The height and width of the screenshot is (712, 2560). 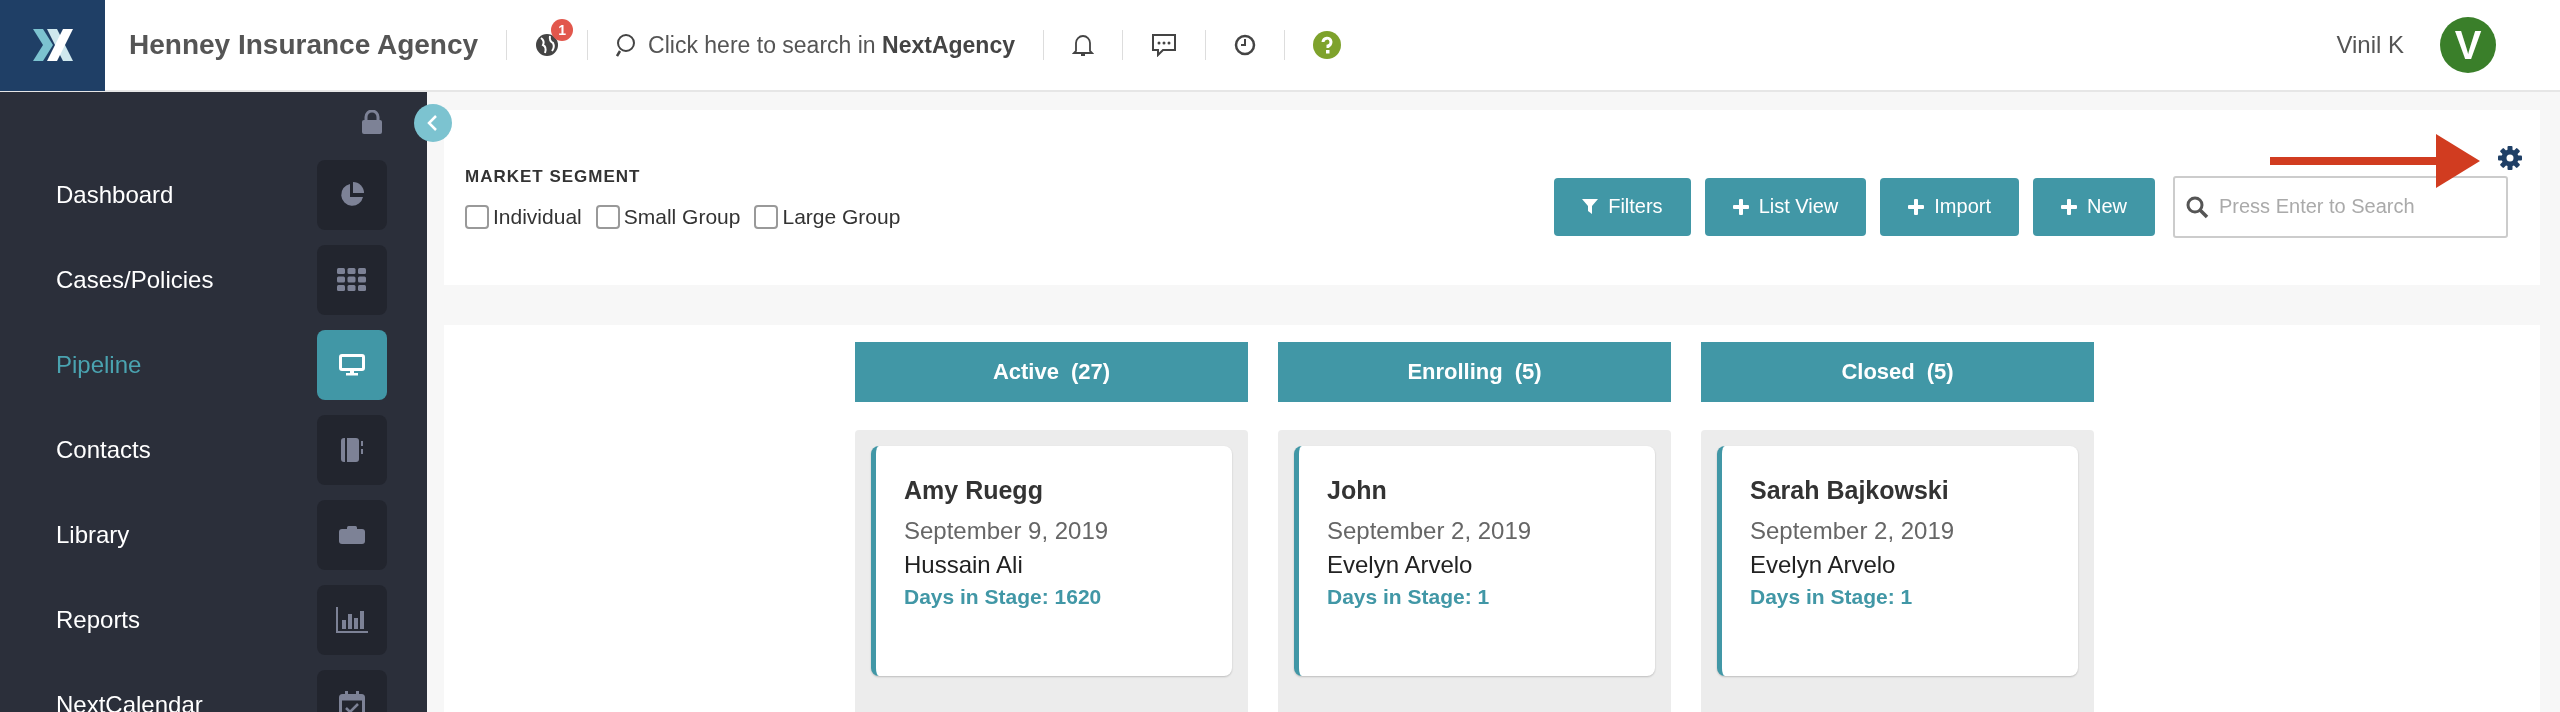 I want to click on calendar-check-icon, so click(x=352, y=701).